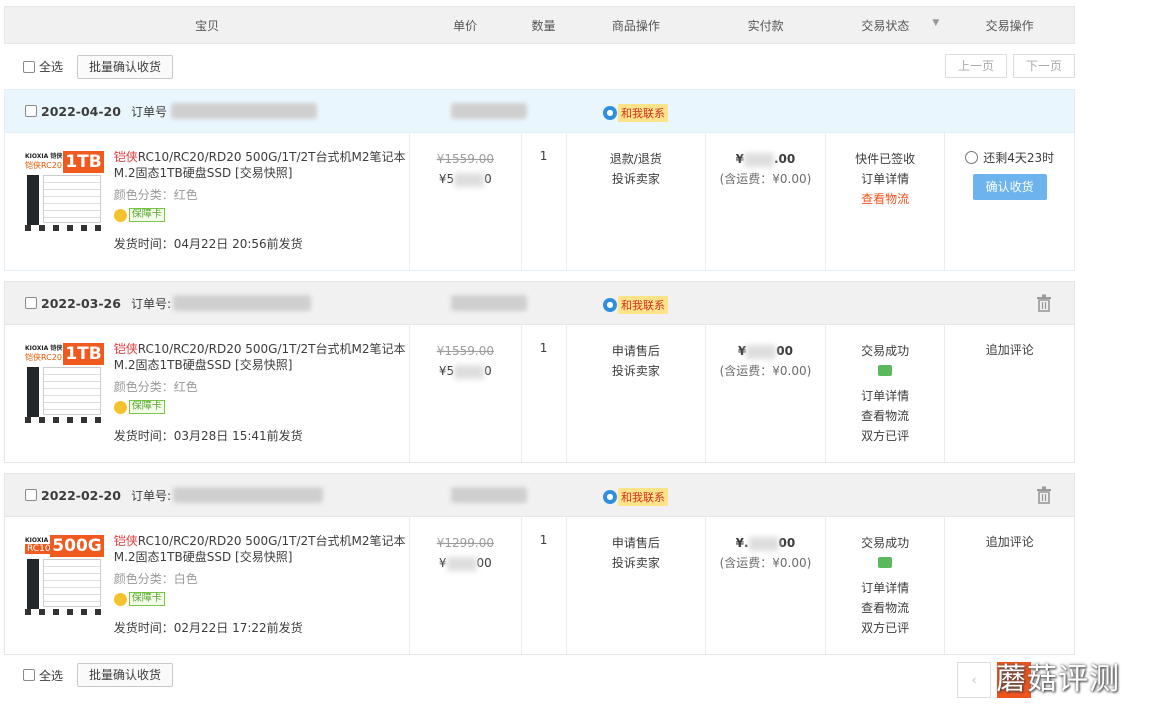 The width and height of the screenshot is (1163, 717). Describe the element at coordinates (544, 201) in the screenshot. I see `quantity: 1` at that location.